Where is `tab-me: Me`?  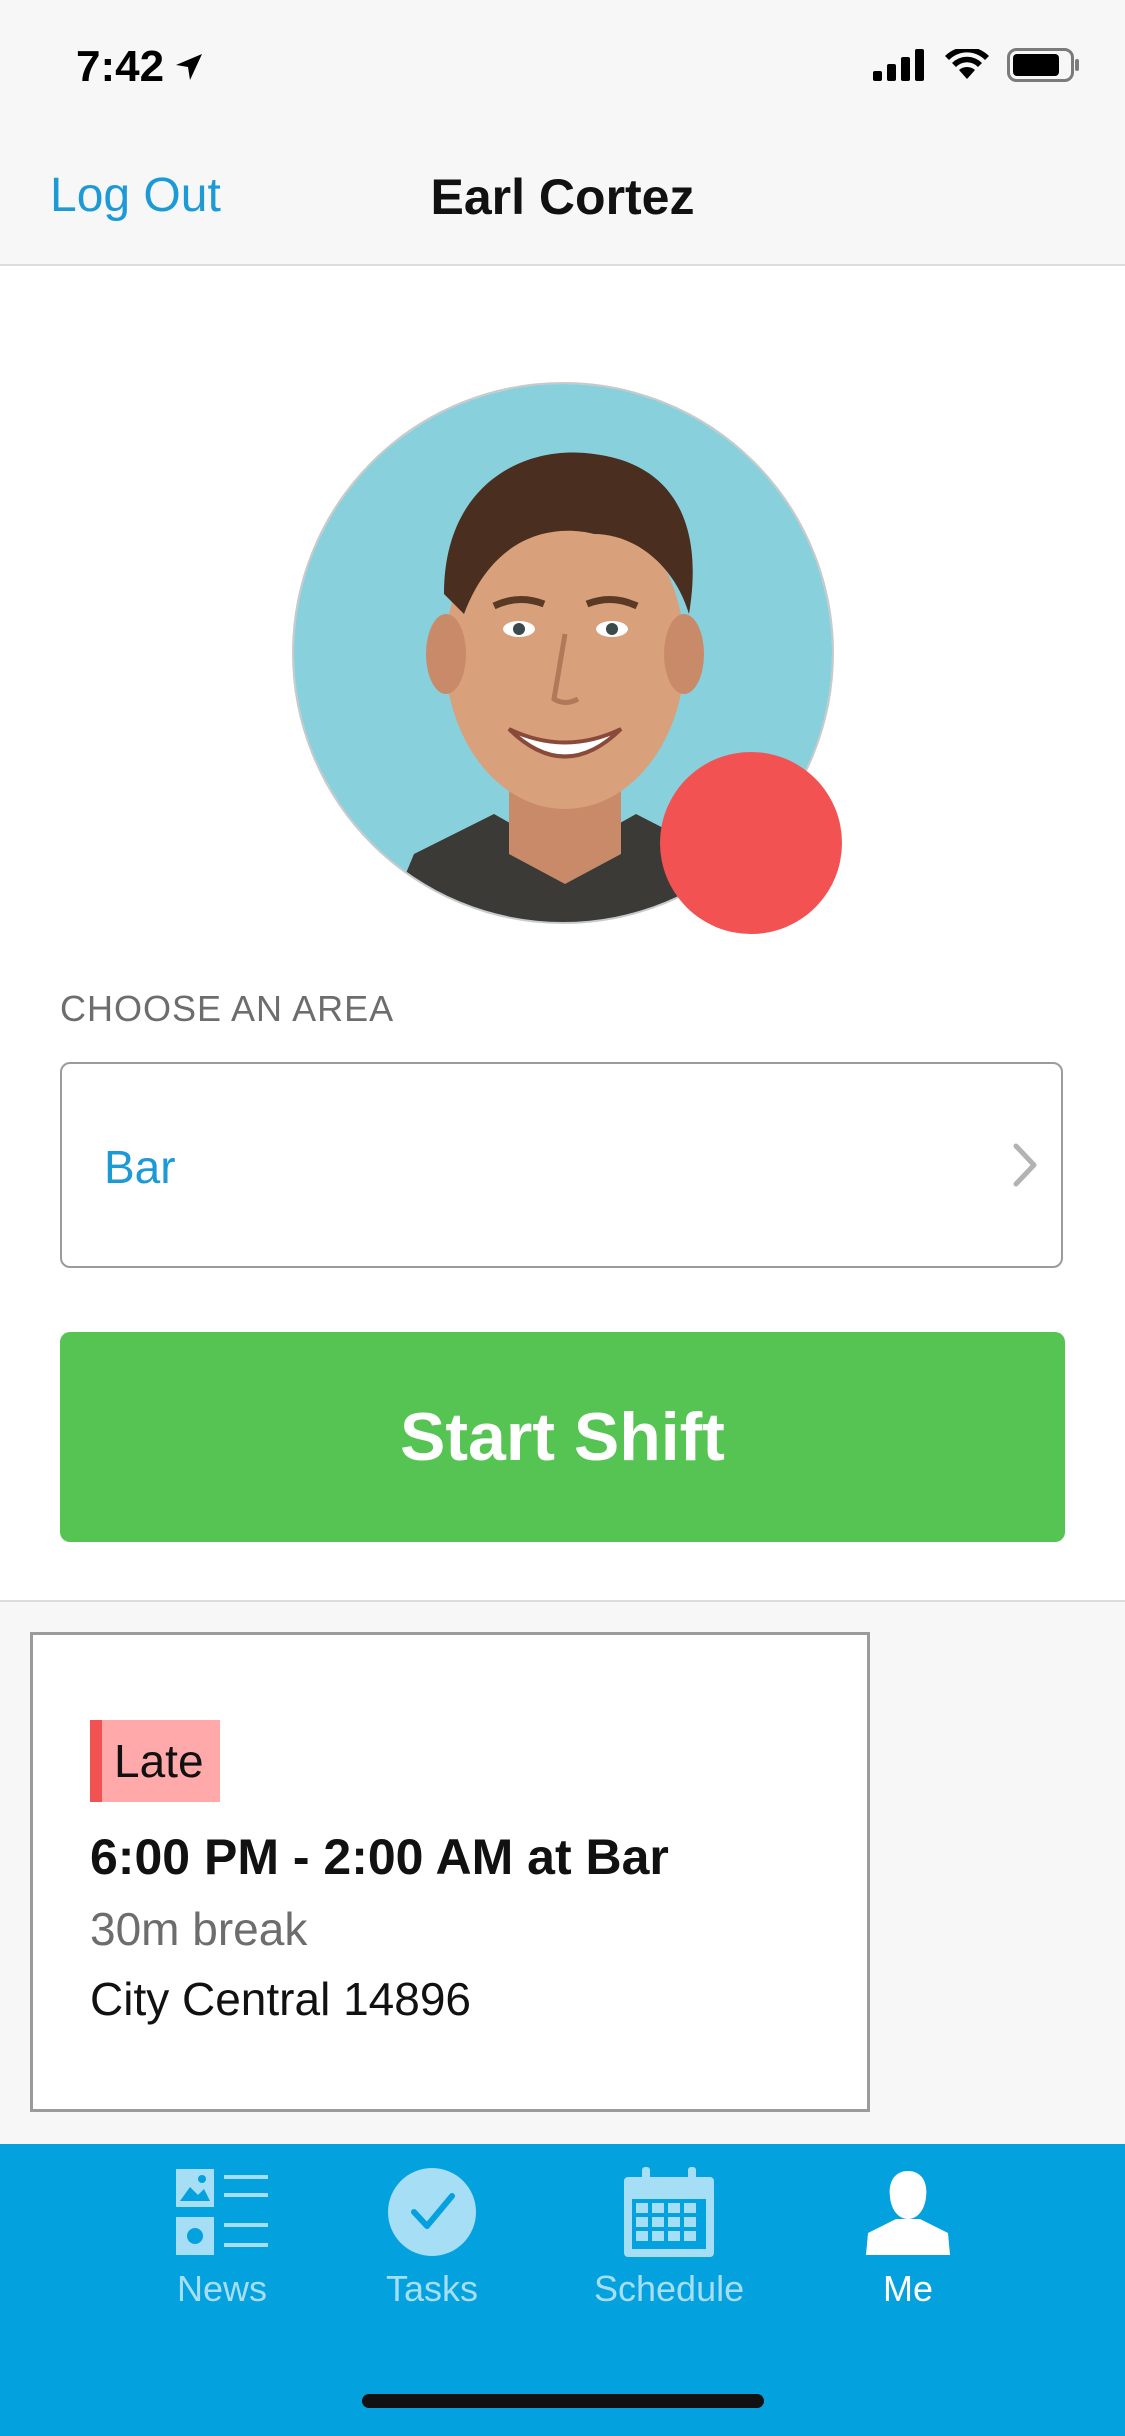
tab-me: Me is located at coordinates (908, 2236).